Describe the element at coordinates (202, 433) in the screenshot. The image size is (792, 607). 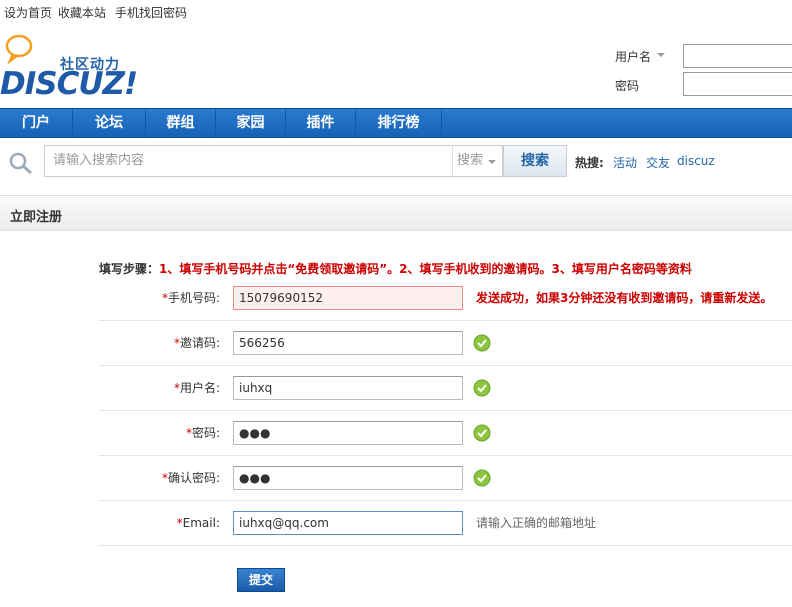
I see `password-field-label: *密码:` at that location.